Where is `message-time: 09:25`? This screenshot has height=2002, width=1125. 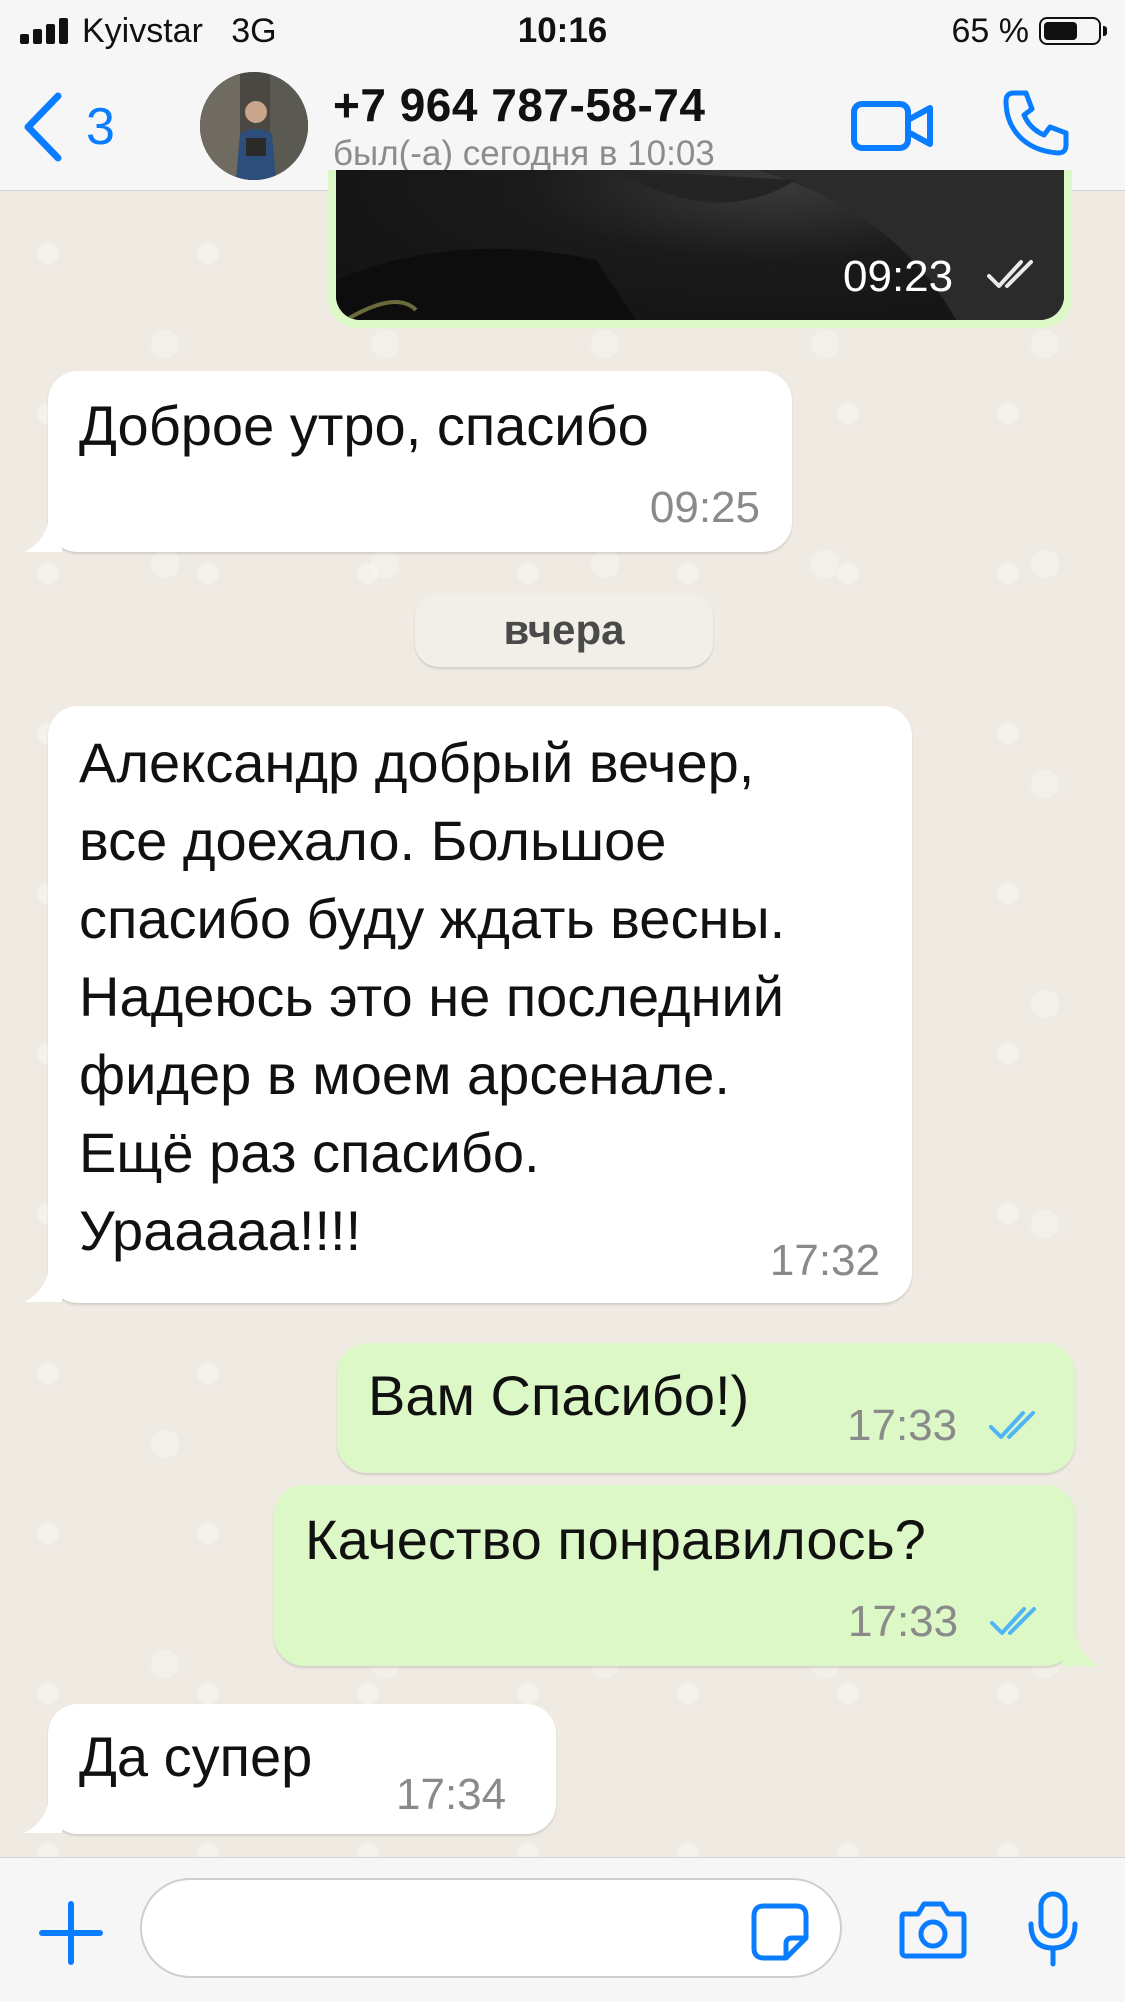
message-time: 09:25 is located at coordinates (704, 507).